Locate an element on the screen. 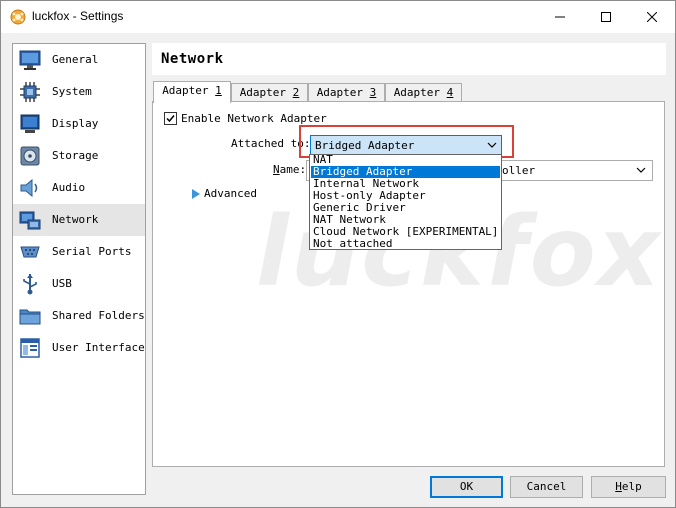  maximize-button is located at coordinates (606, 17).